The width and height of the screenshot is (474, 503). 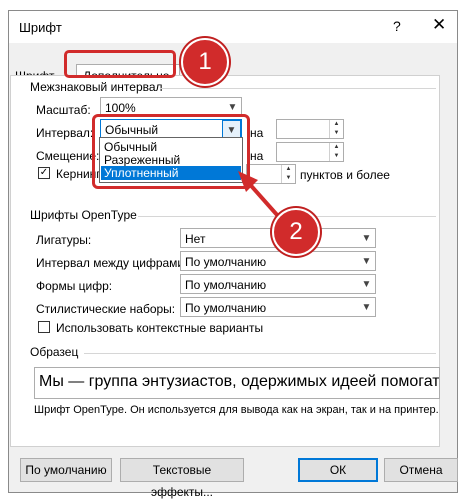 What do you see at coordinates (259, 194) in the screenshot?
I see `annotation-arrow` at bounding box center [259, 194].